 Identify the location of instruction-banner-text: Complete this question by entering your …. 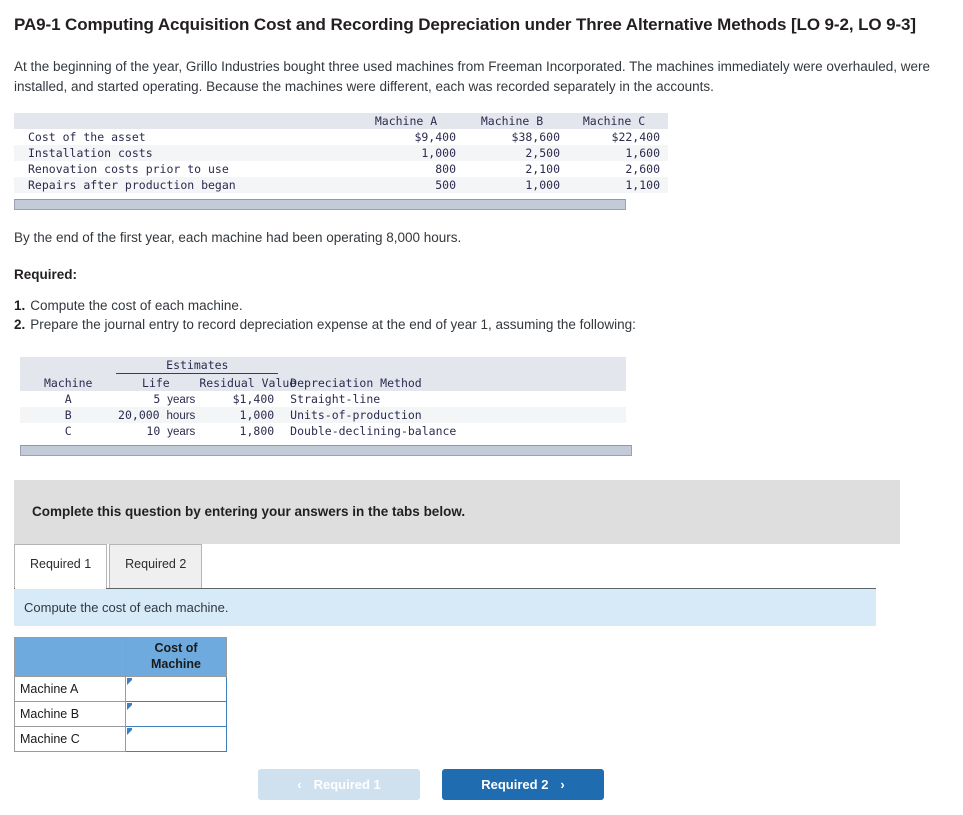
(249, 511).